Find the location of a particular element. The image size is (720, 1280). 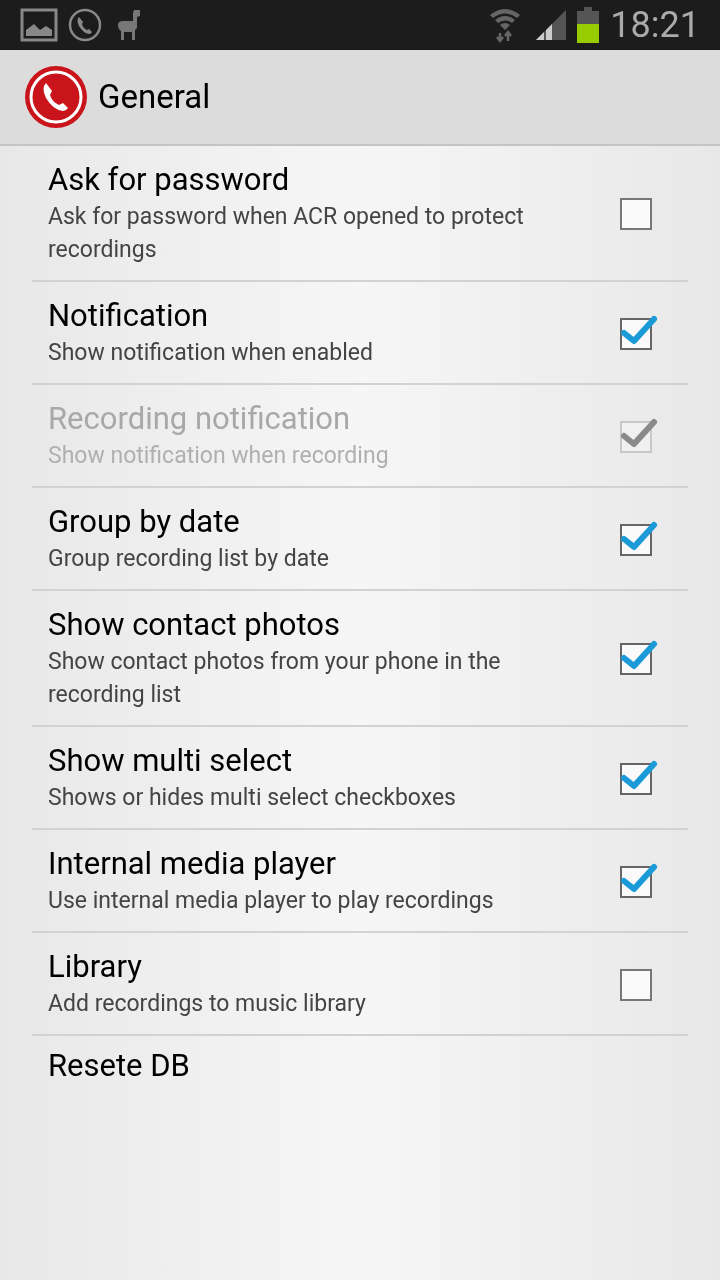

preference-summary: Show notification when enabled is located at coordinates (211, 353).